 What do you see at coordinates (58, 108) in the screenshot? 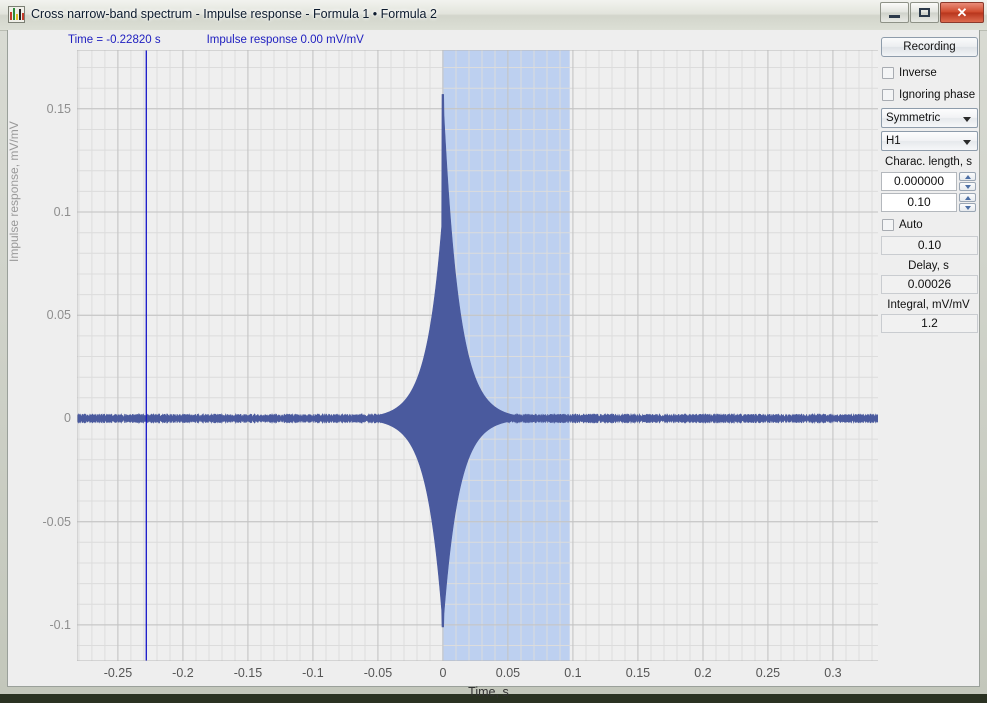
I see `y-tick-label: 0.15` at bounding box center [58, 108].